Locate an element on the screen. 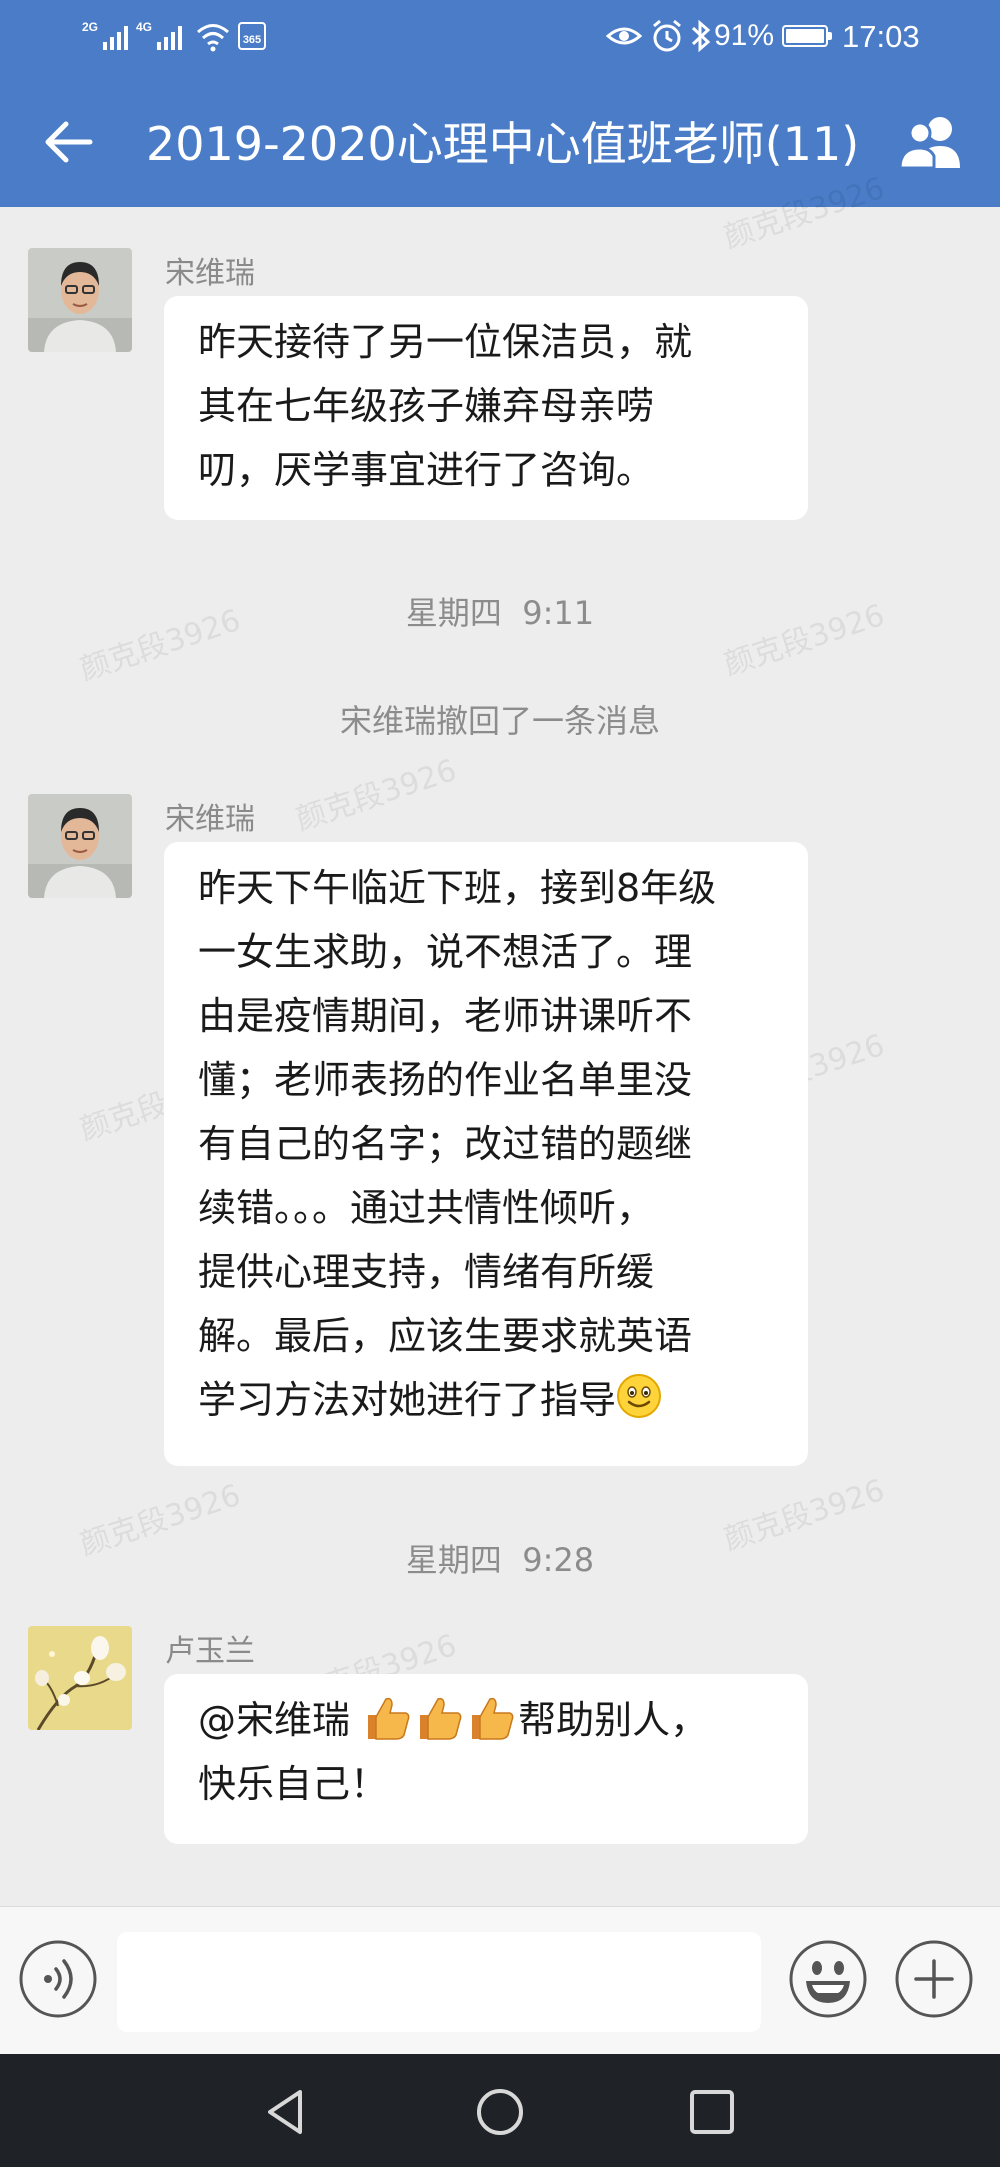 Image resolution: width=1000 pixels, height=2167 pixels. mention-text: @宋维瑞 is located at coordinates (280, 1720).